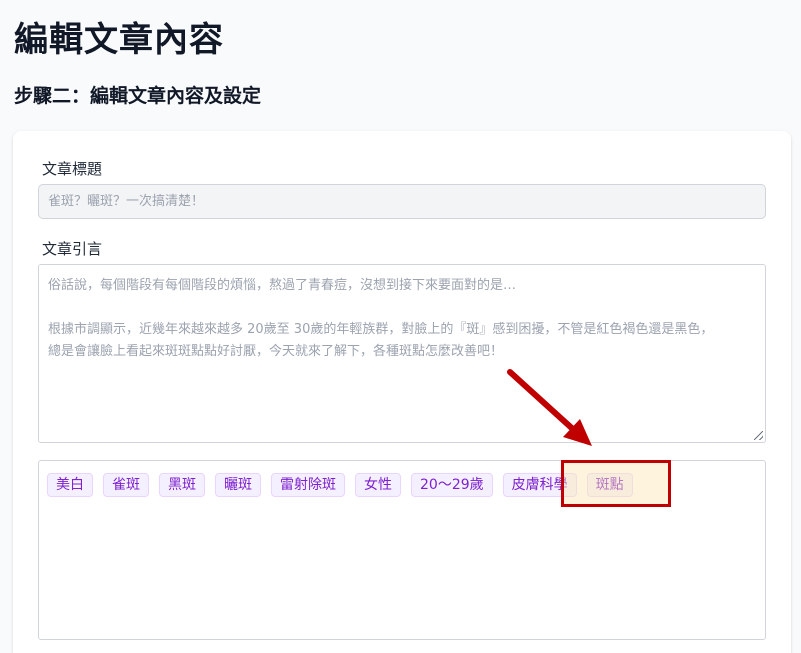 Image resolution: width=801 pixels, height=653 pixels. What do you see at coordinates (402, 201) in the screenshot?
I see `title-input: 雀斑？曬斑？一次搞清楚！` at bounding box center [402, 201].